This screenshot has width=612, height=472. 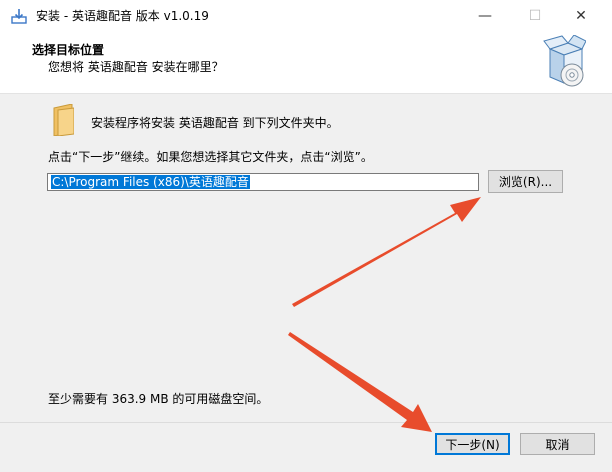 I want to click on window-title: 安装 - 英语趣配音 版本 v1.0.19, so click(x=122, y=16).